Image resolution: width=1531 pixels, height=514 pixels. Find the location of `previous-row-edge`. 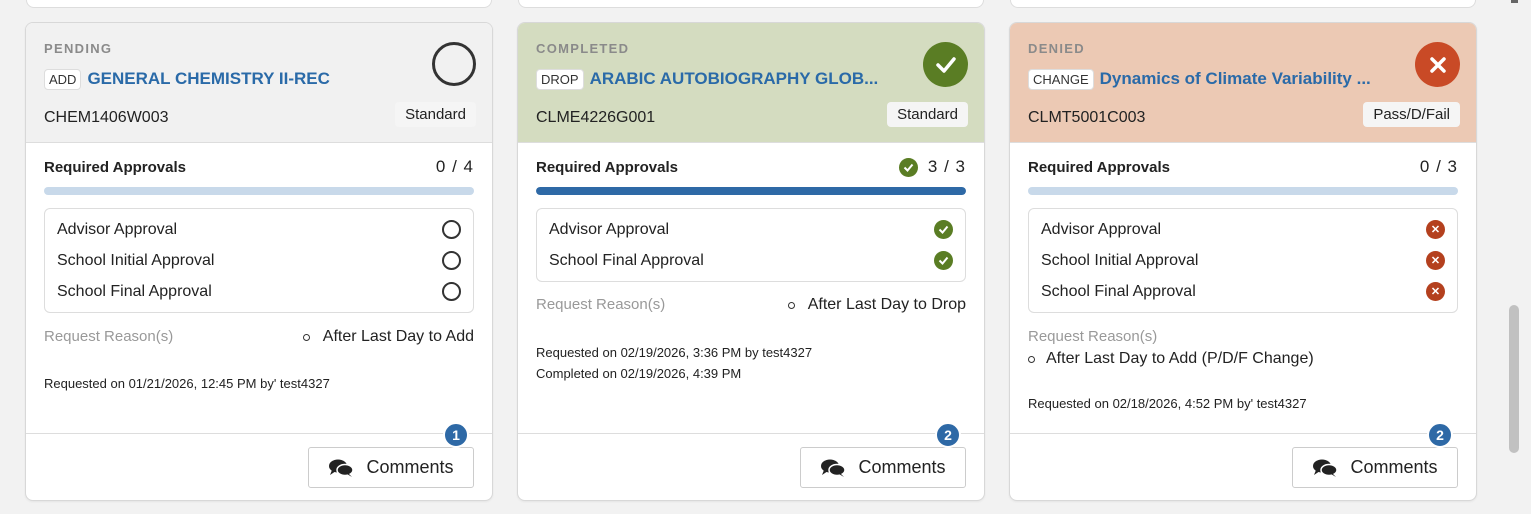

previous-row-edge is located at coordinates (750, 7).